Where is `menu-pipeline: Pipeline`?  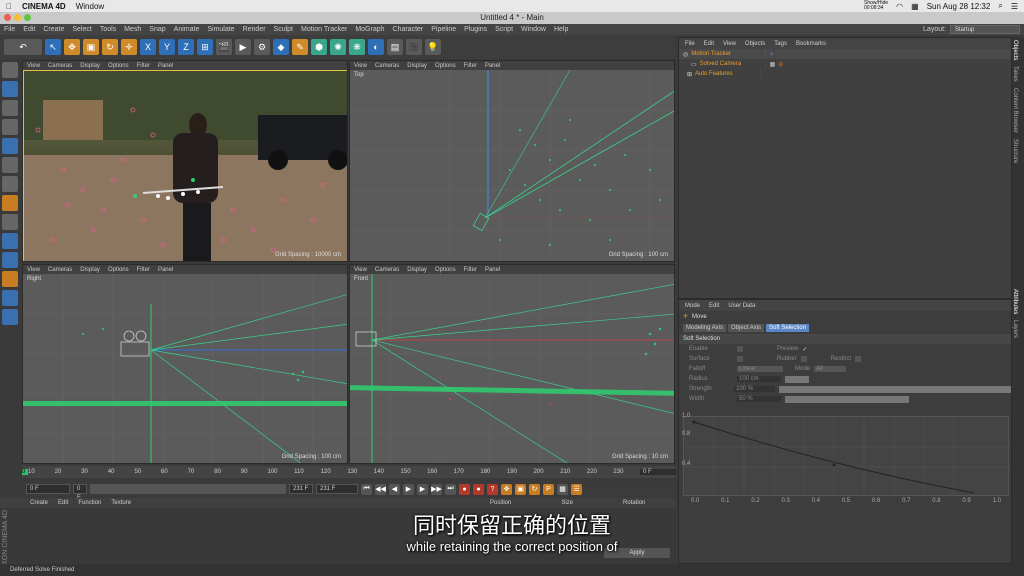 menu-pipeline: Pipeline is located at coordinates (443, 29).